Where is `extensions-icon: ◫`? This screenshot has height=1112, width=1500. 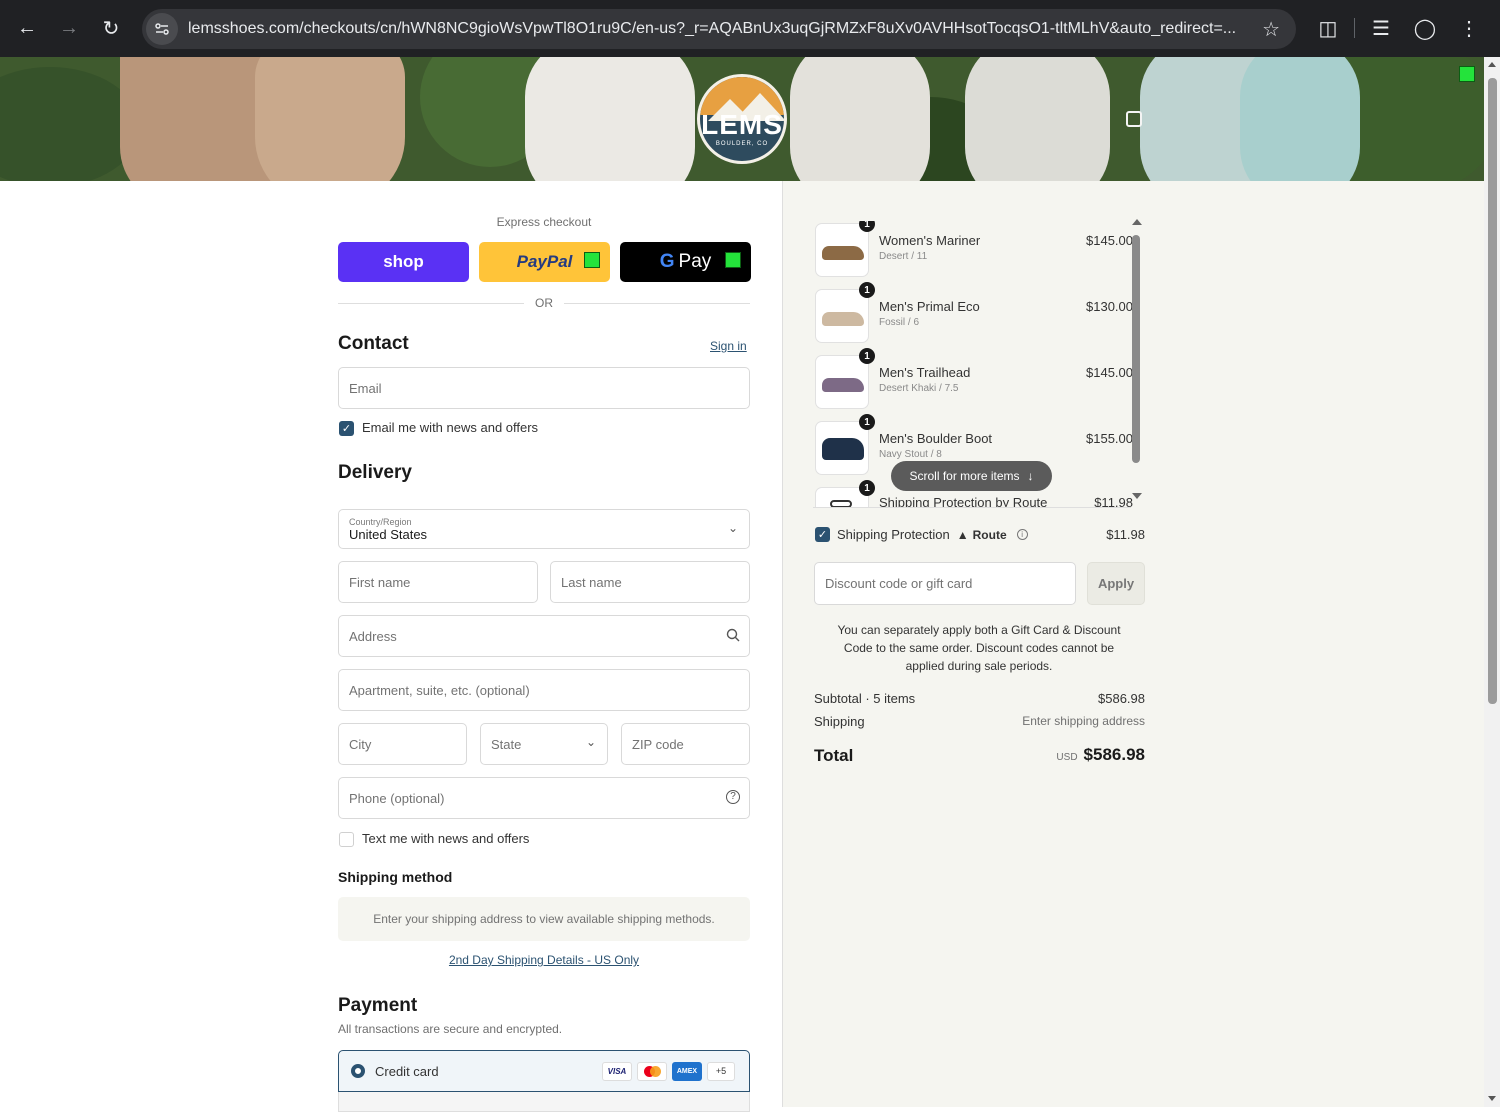 extensions-icon: ◫ is located at coordinates (1328, 28).